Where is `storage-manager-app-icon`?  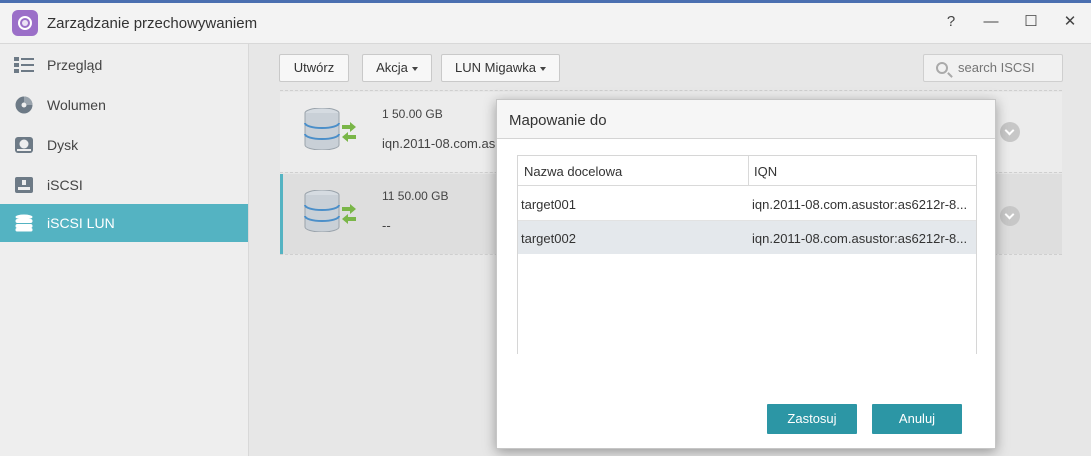
storage-manager-app-icon is located at coordinates (25, 23).